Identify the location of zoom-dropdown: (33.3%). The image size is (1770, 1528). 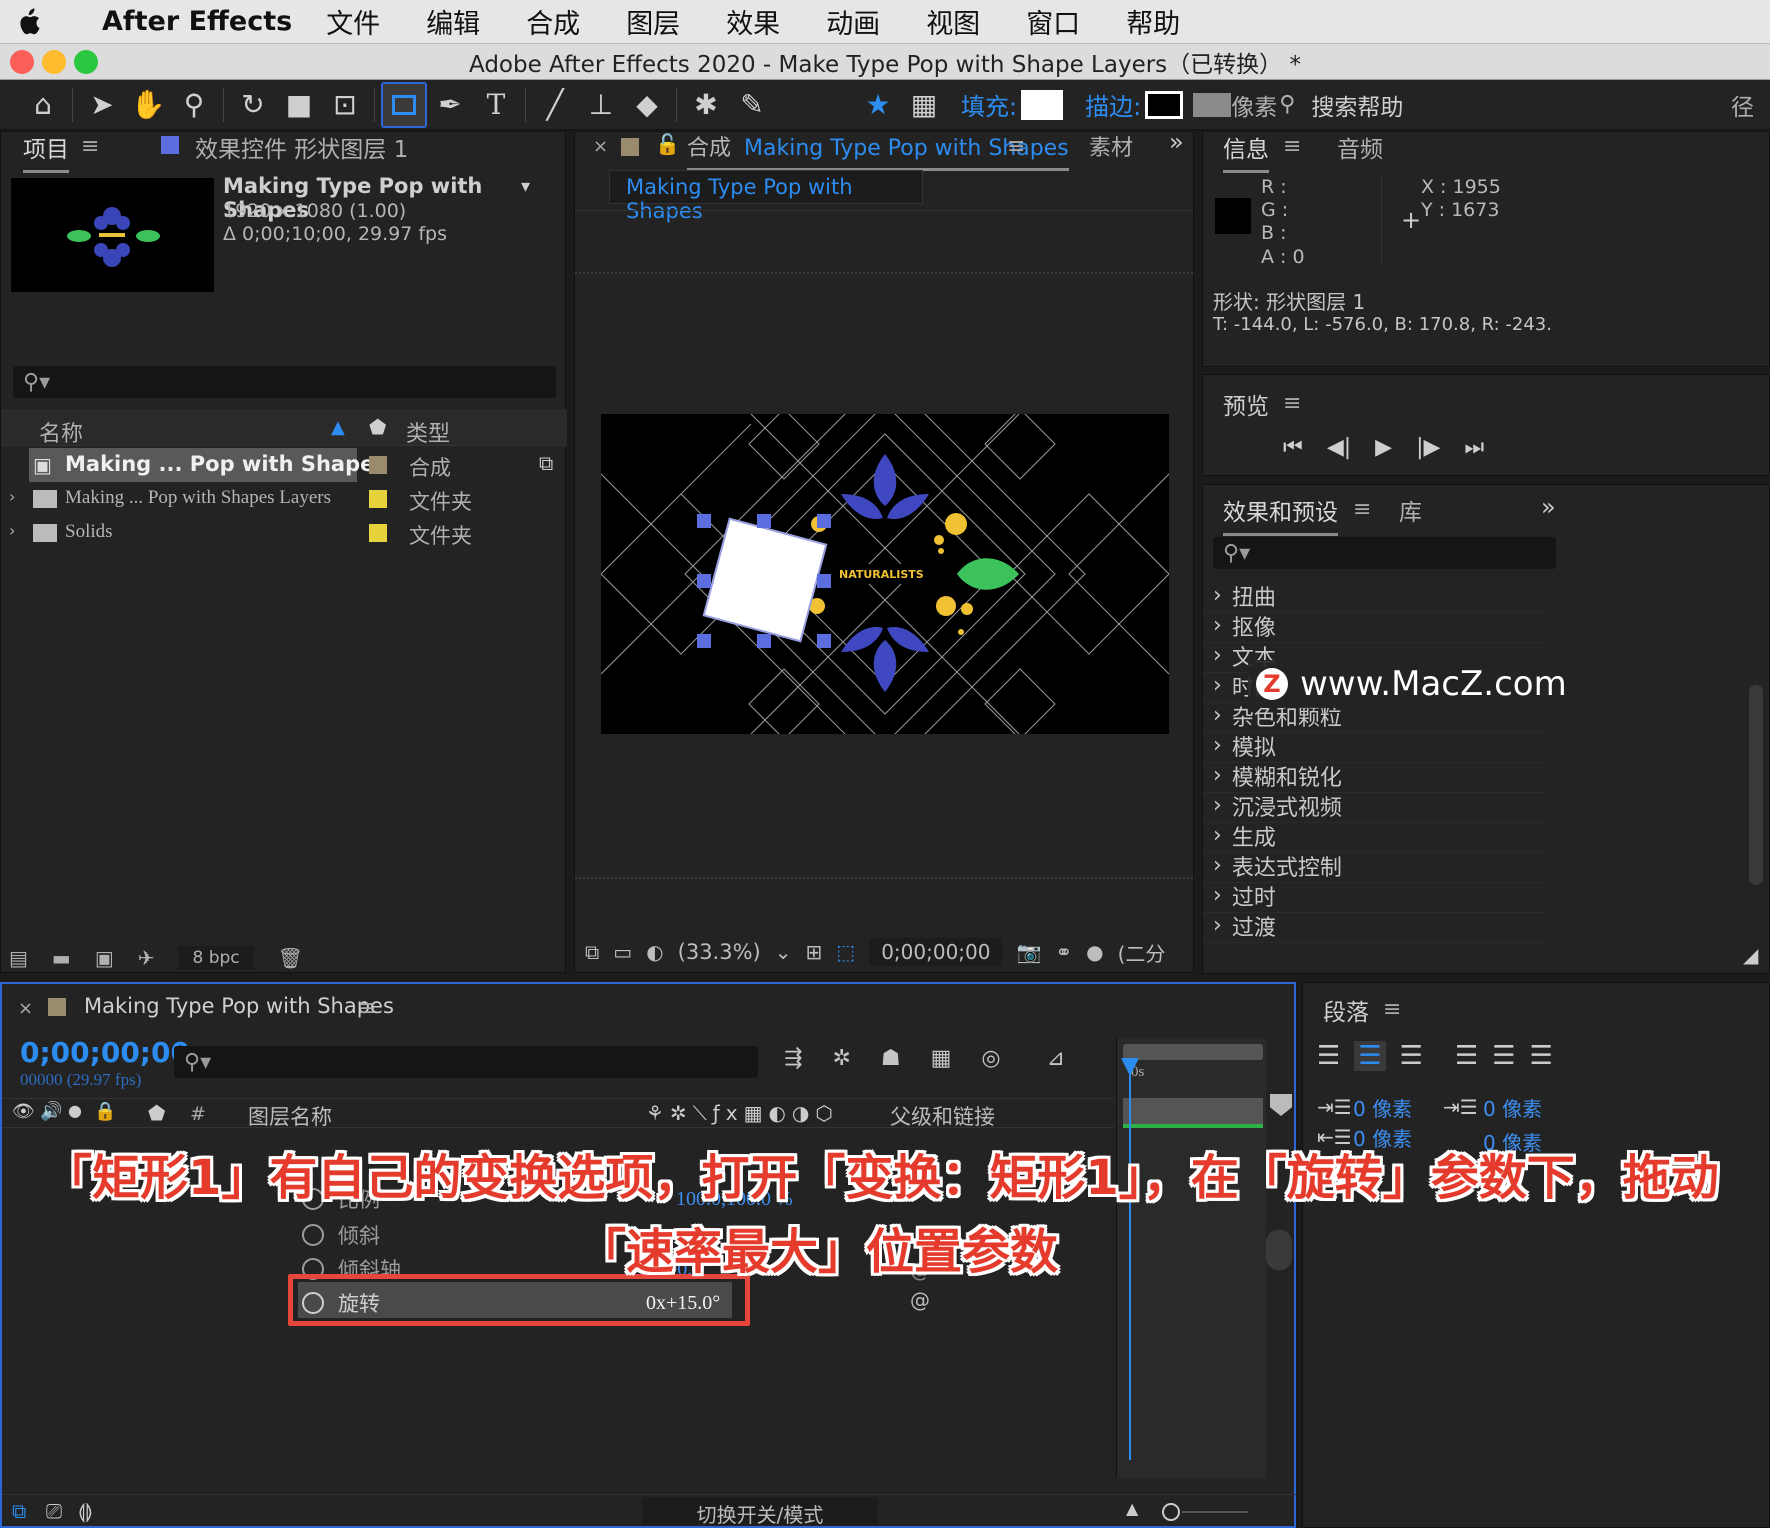
(719, 952).